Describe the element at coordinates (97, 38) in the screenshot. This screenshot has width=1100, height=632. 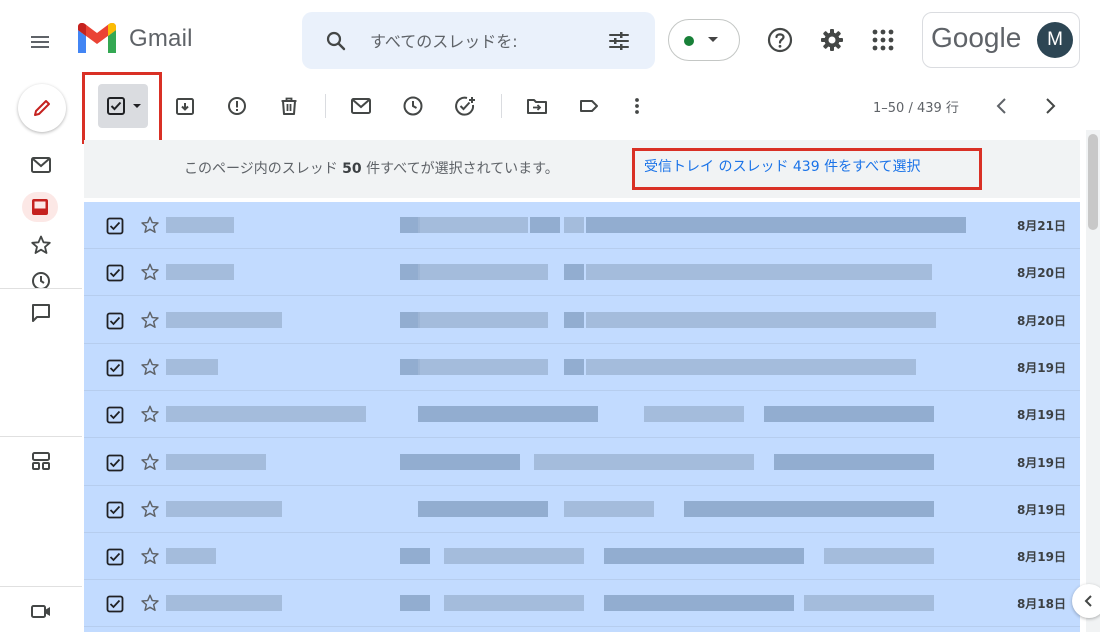
I see `gmail-m-icon` at that location.